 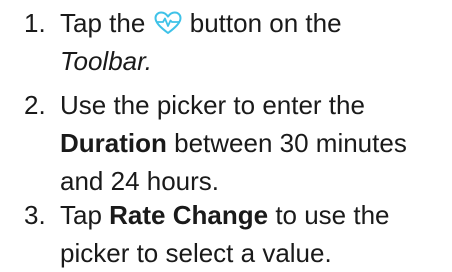 I want to click on step-3-post-bold: to use the, so click(x=332, y=215).